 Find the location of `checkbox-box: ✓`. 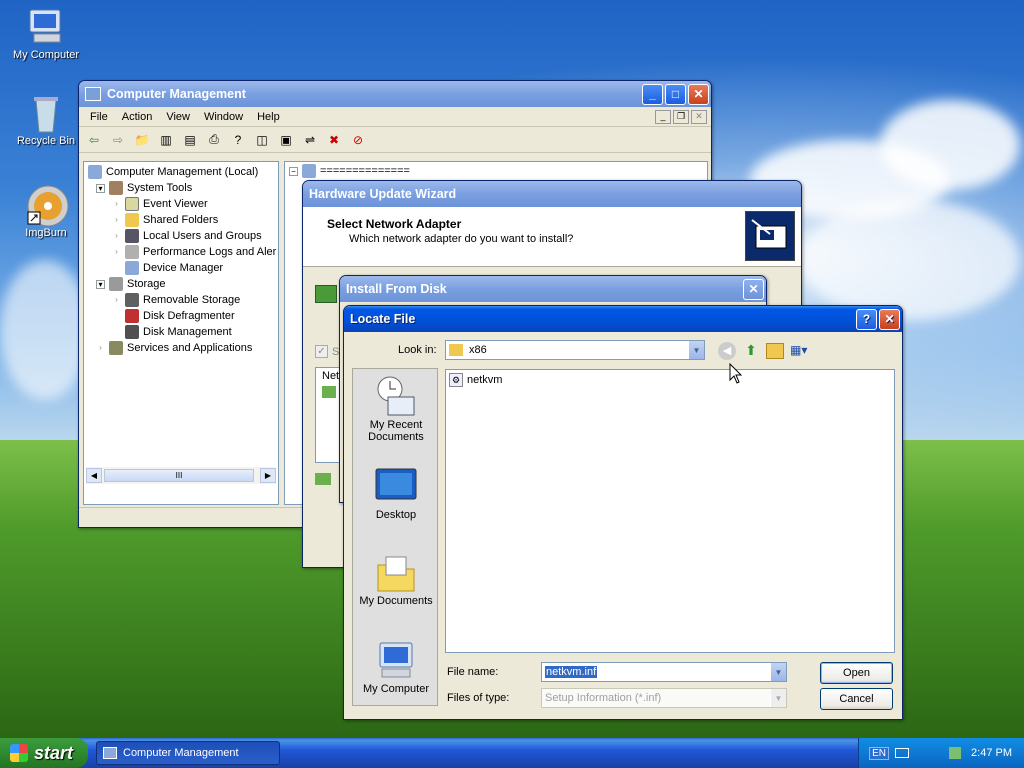

checkbox-box: ✓ is located at coordinates (321, 351).